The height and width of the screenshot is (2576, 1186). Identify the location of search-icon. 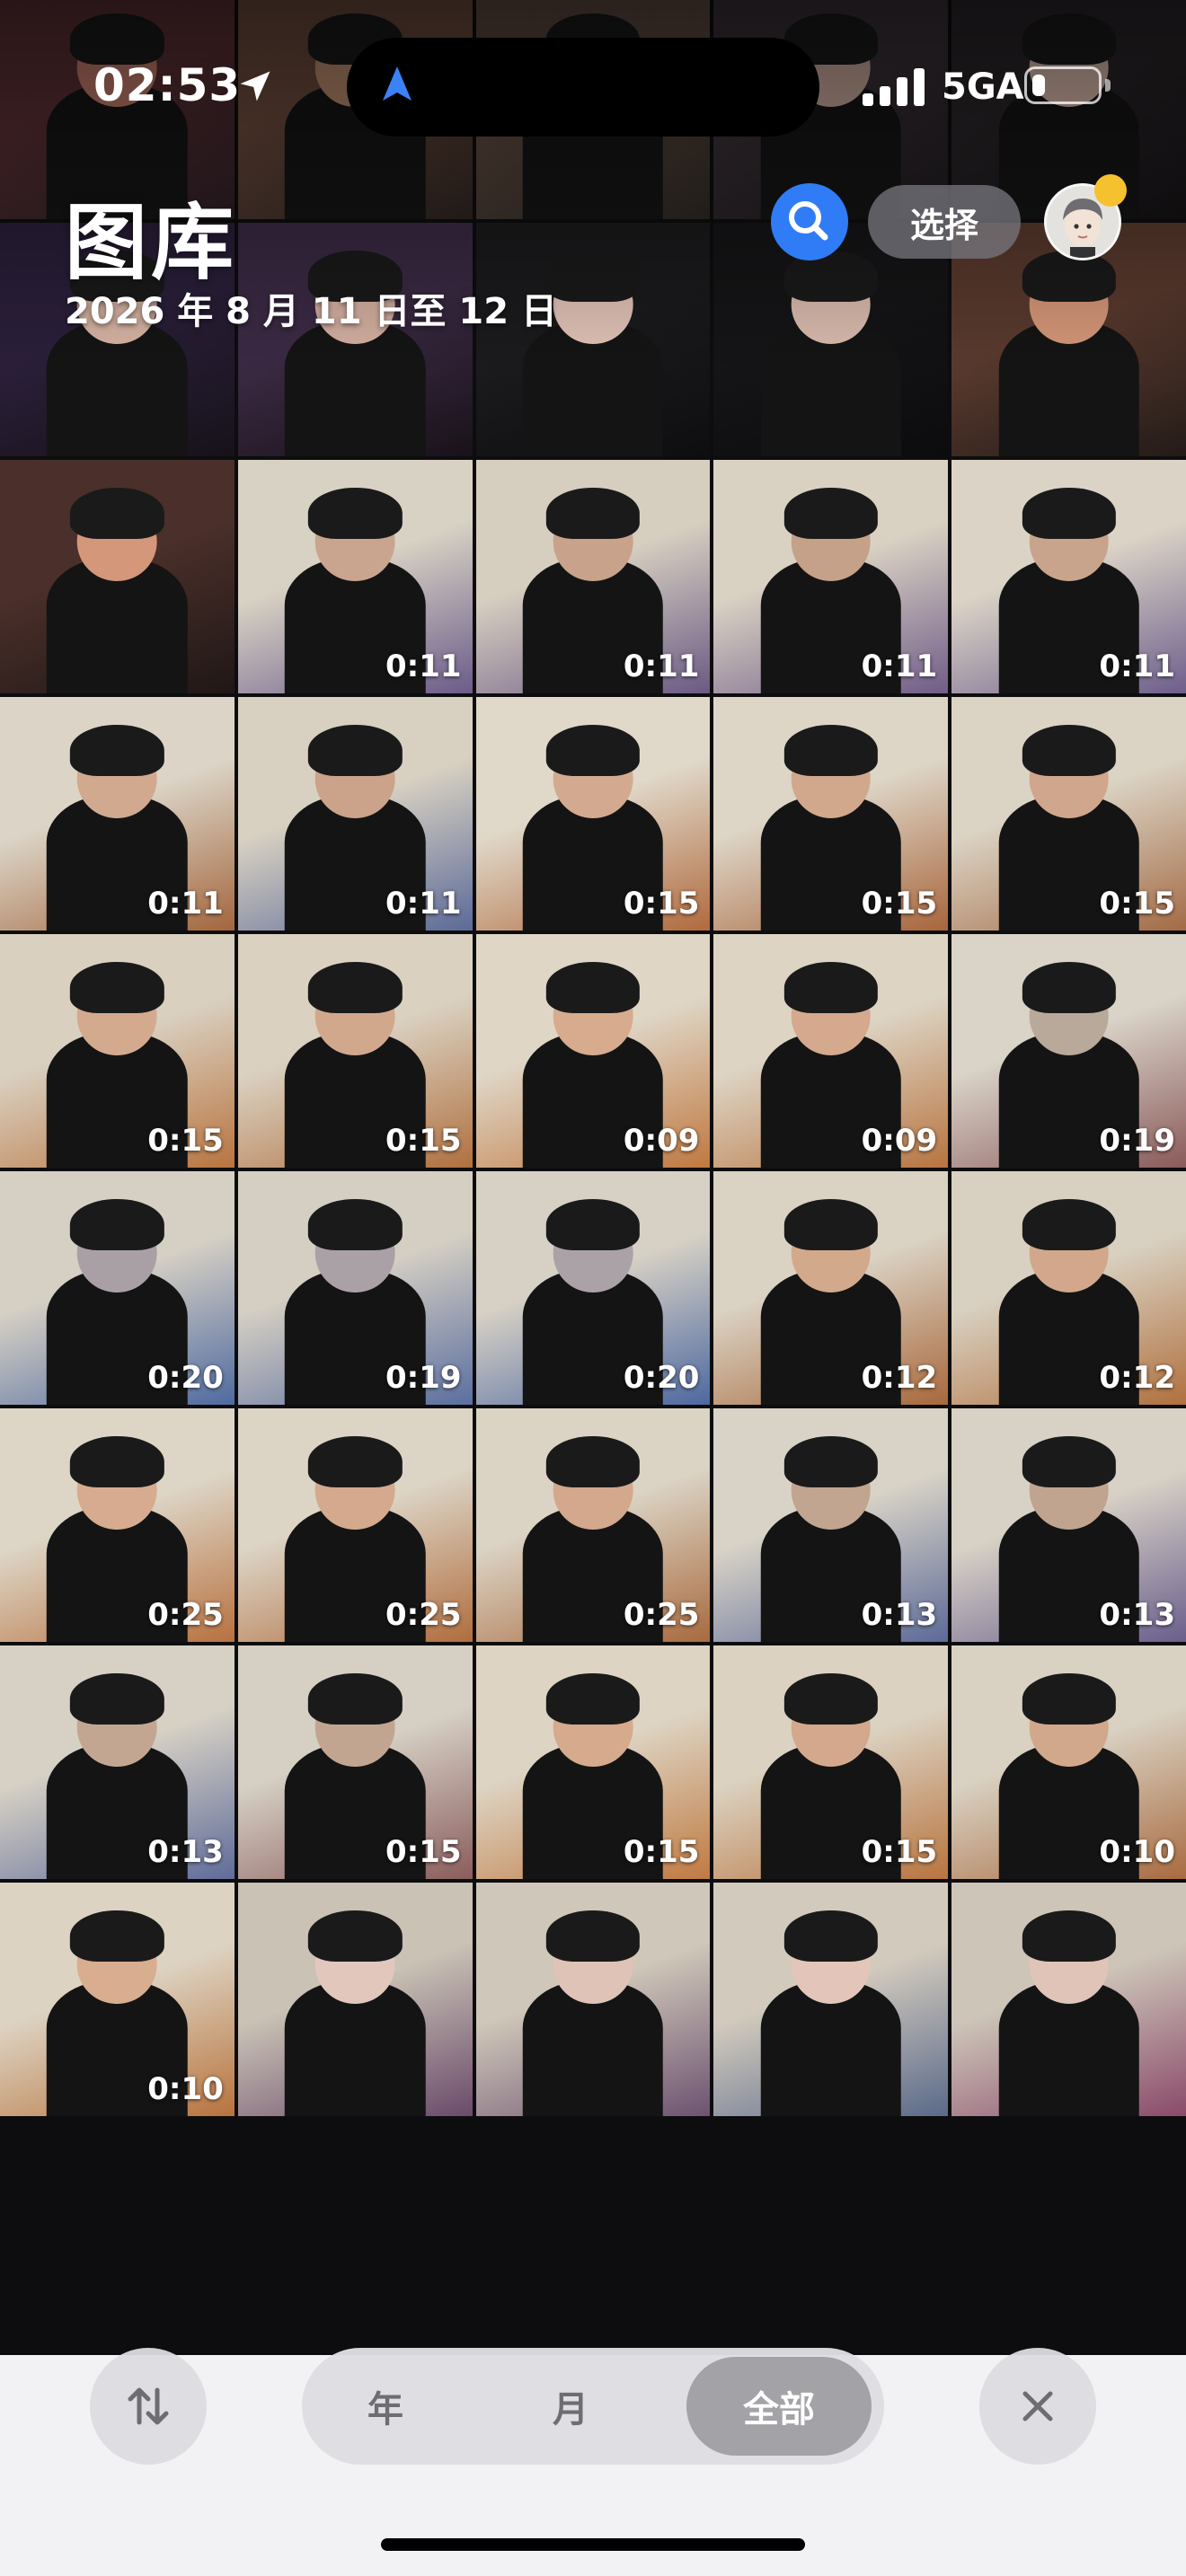
(808, 221).